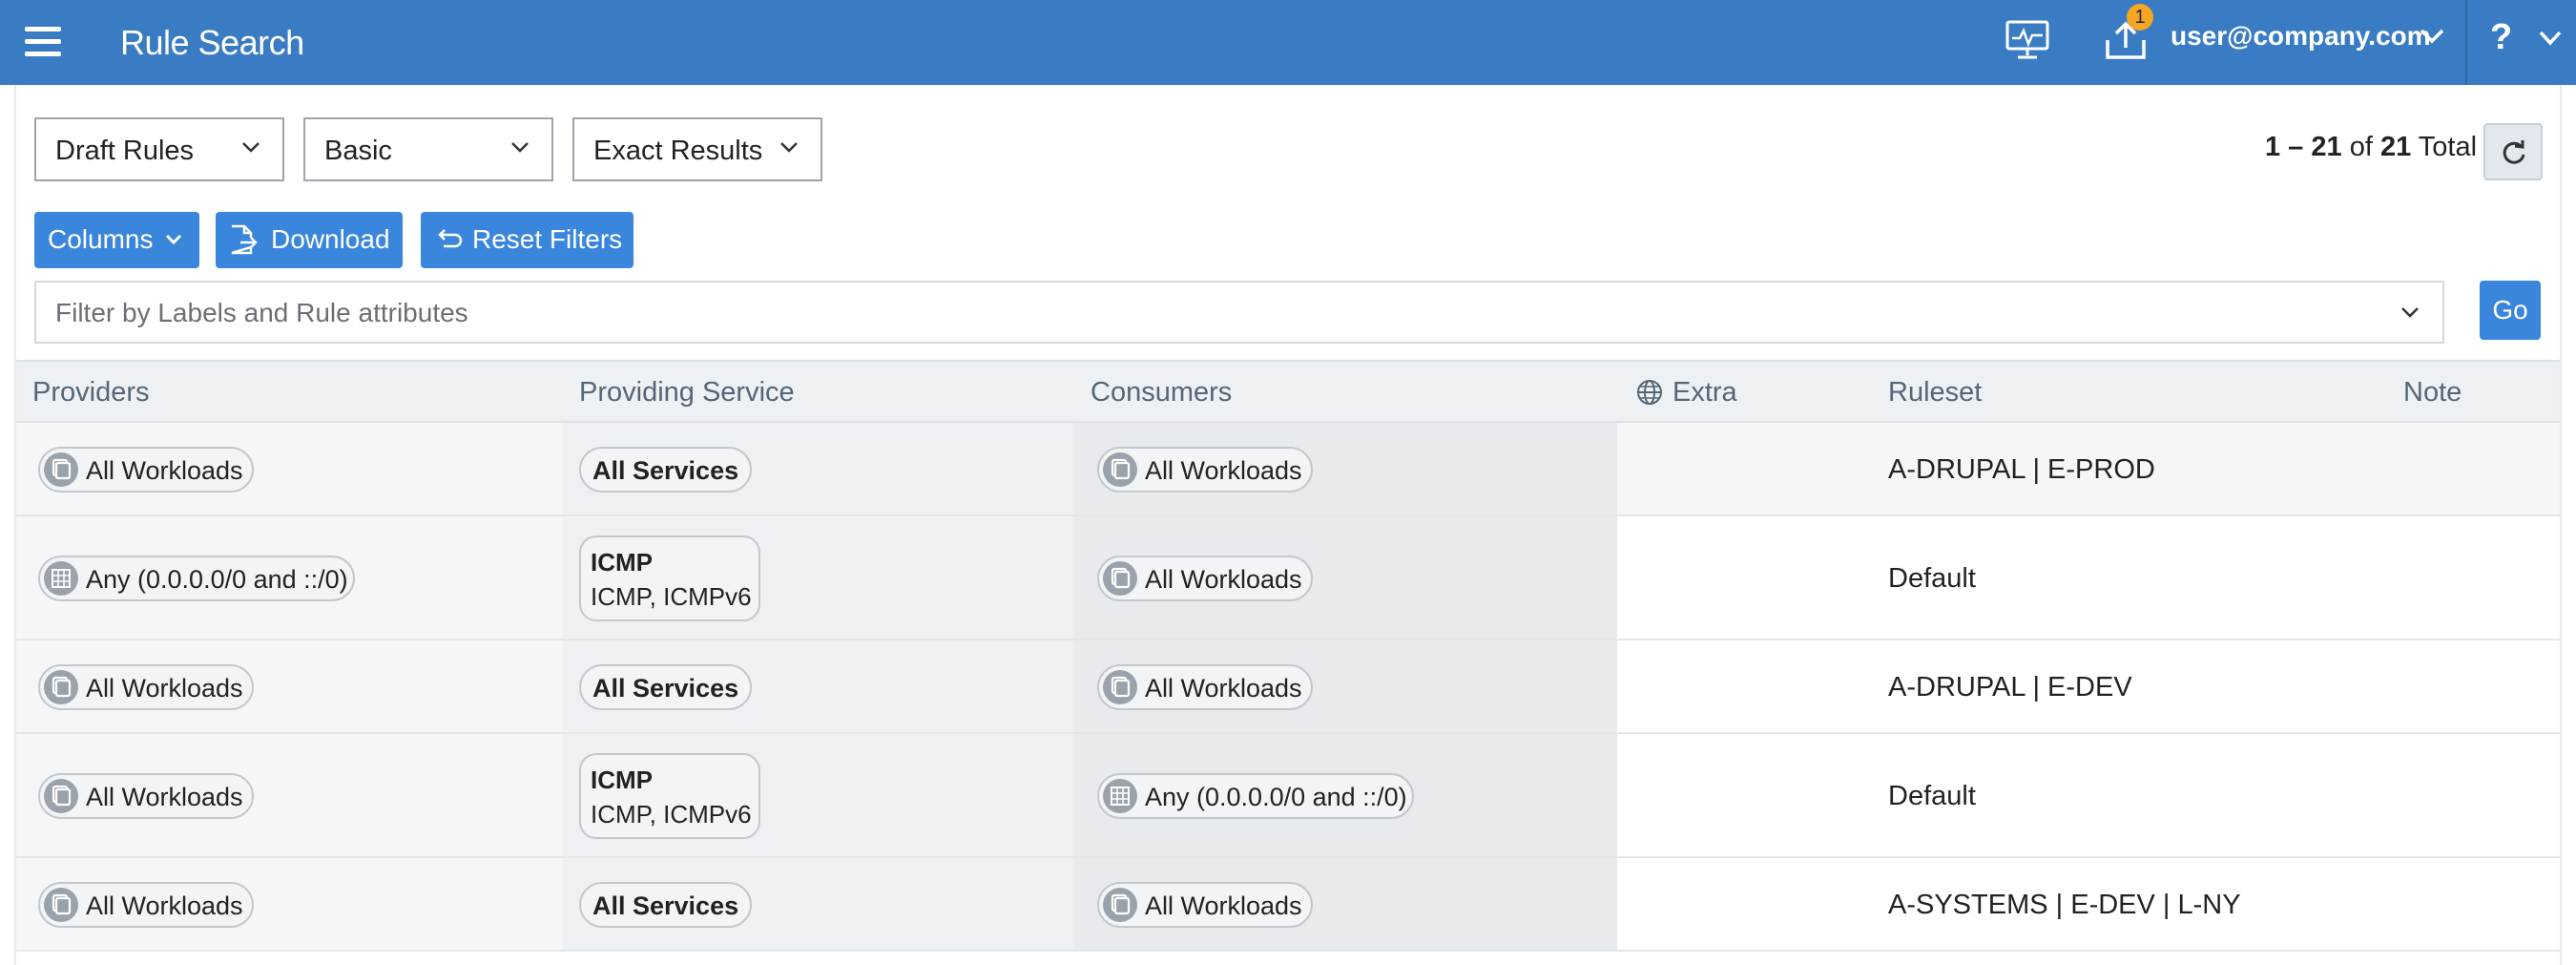 The height and width of the screenshot is (965, 2576). Describe the element at coordinates (2448, 147) in the screenshot. I see `result-total-label: Total` at that location.